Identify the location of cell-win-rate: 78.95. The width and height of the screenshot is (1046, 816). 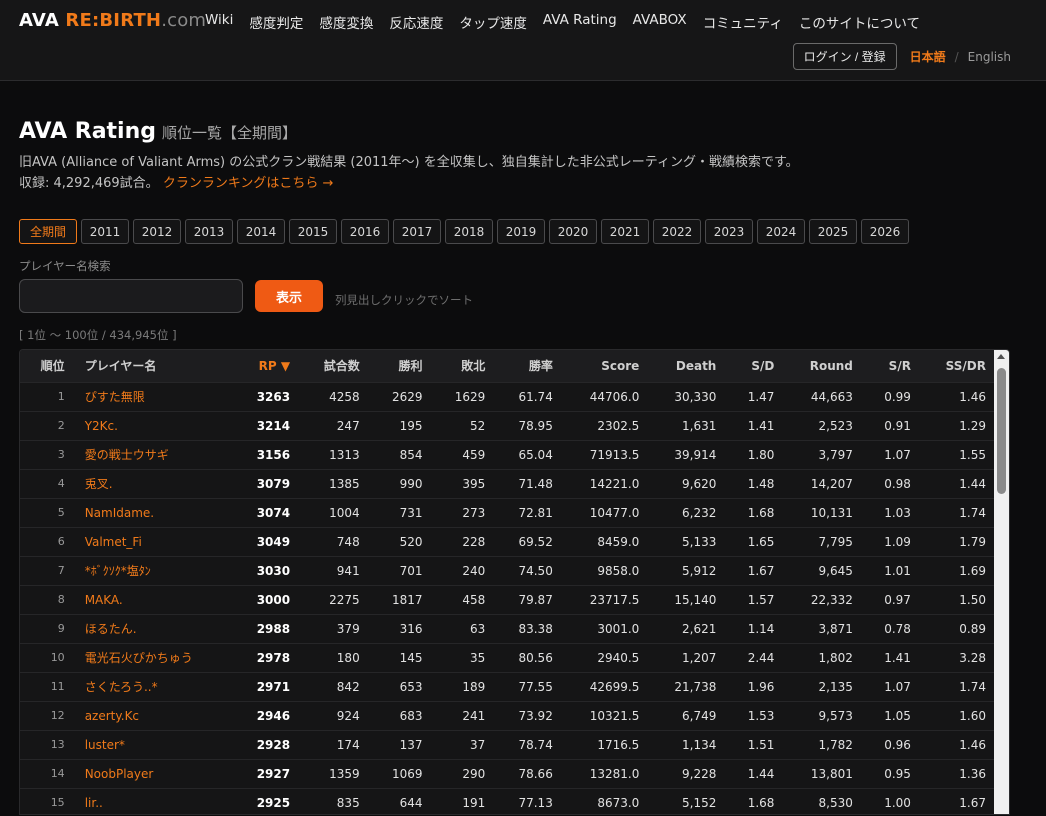
(535, 425).